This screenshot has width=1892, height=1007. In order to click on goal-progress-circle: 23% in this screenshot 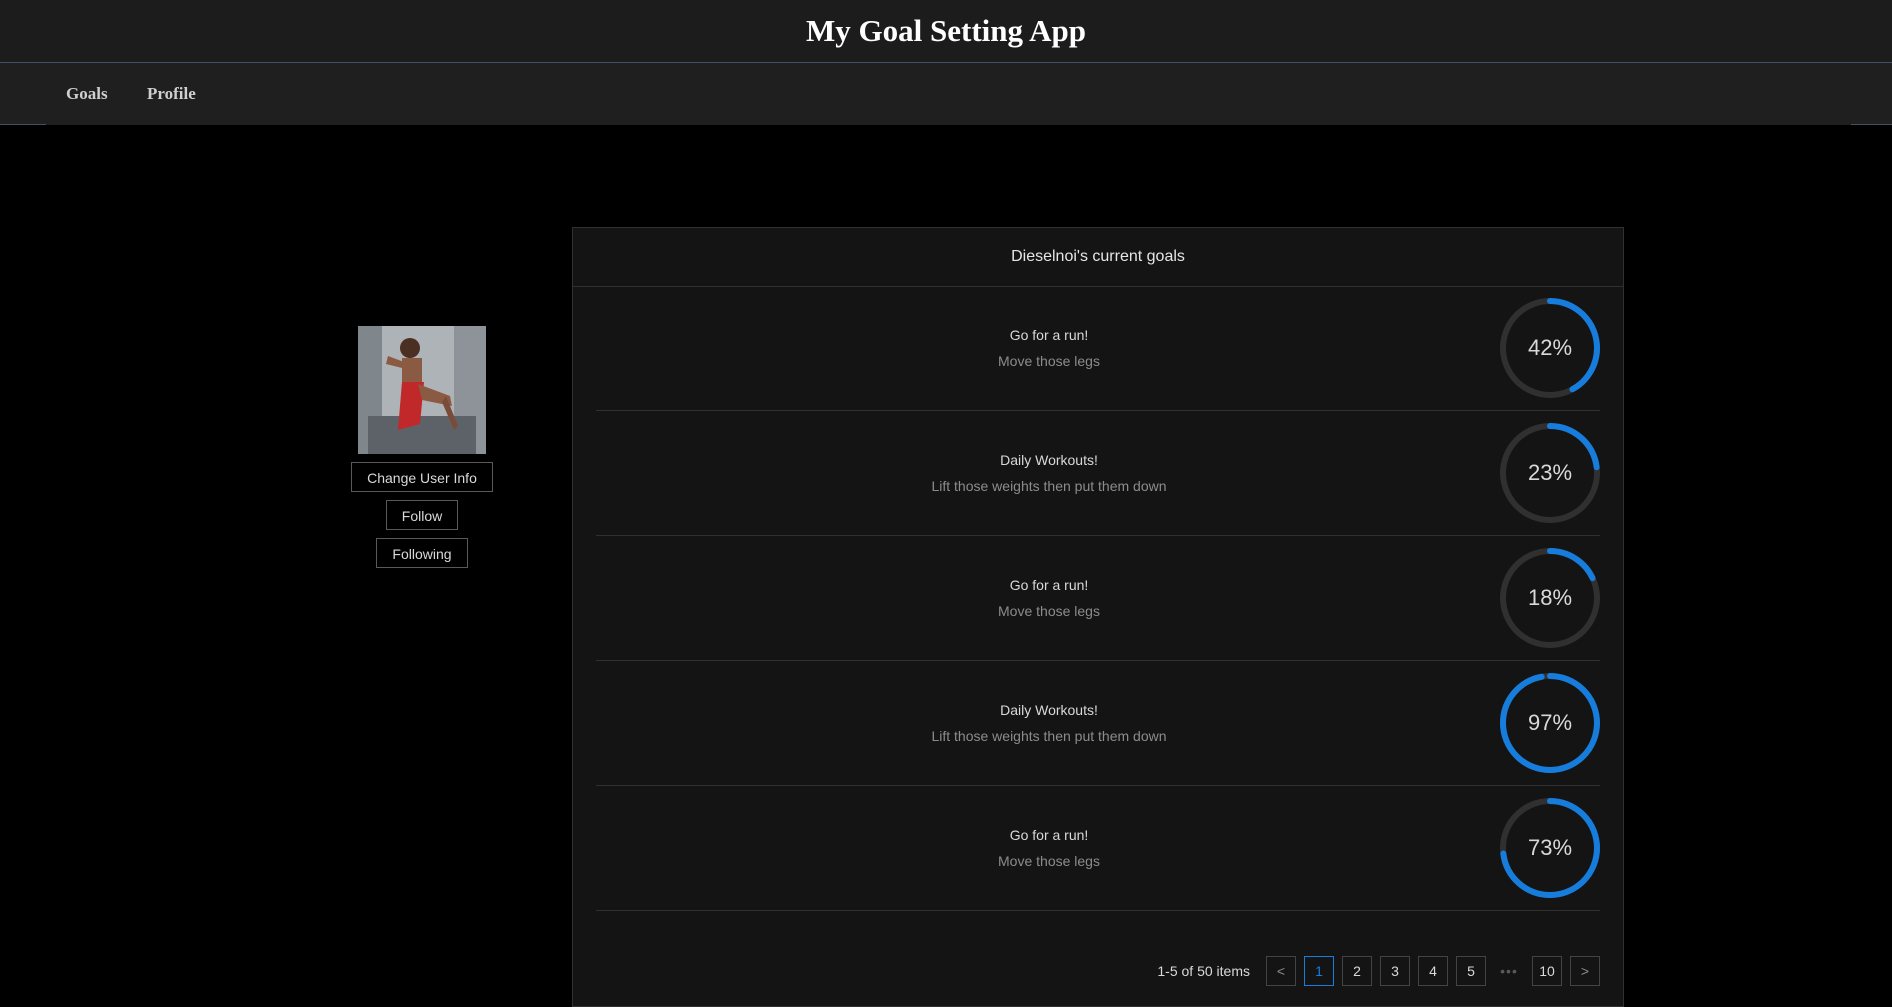, I will do `click(1550, 473)`.